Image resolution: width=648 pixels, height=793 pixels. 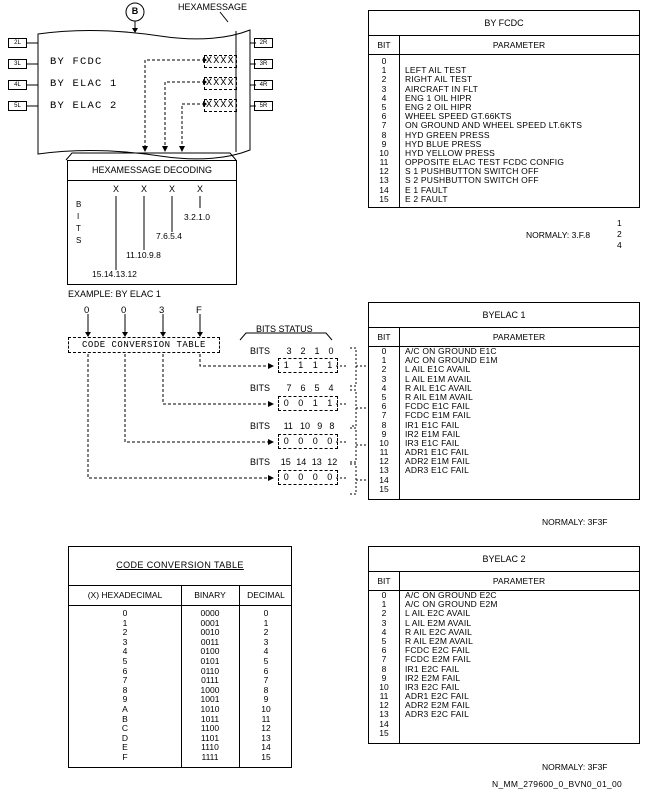 I want to click on lsk-4l-button: 4L, so click(x=17, y=85).